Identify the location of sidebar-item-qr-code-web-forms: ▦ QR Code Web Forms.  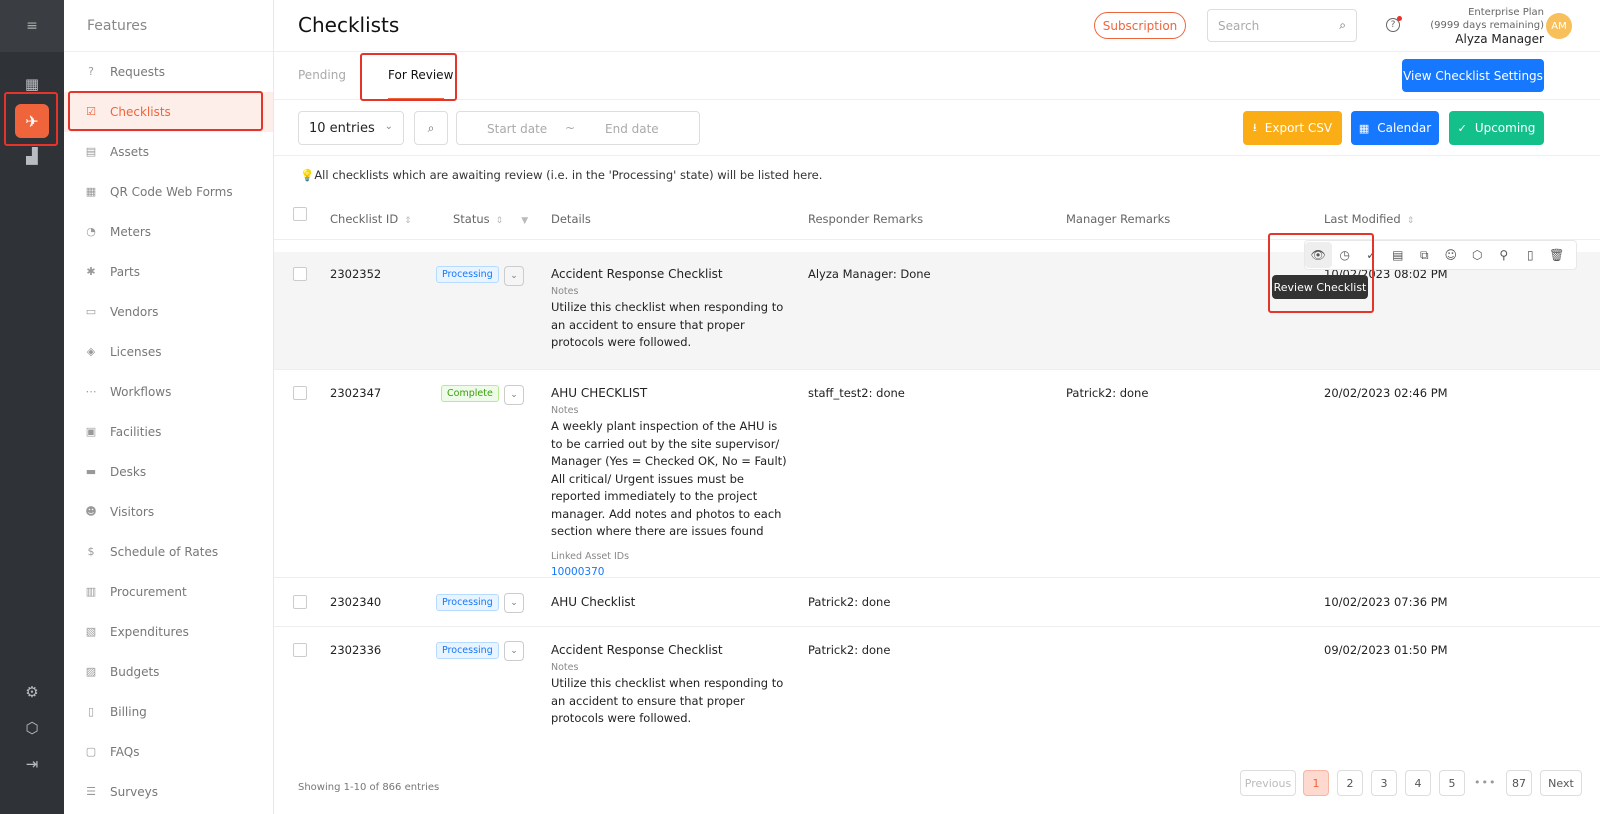
(168, 192).